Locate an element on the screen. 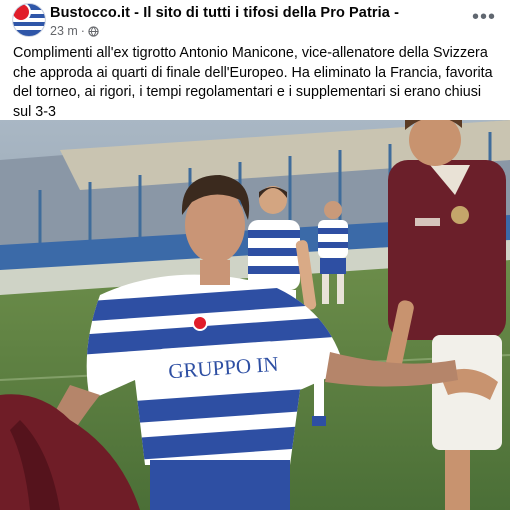 The image size is (510, 510). more-horizontal-icon: ••• is located at coordinates (484, 17).